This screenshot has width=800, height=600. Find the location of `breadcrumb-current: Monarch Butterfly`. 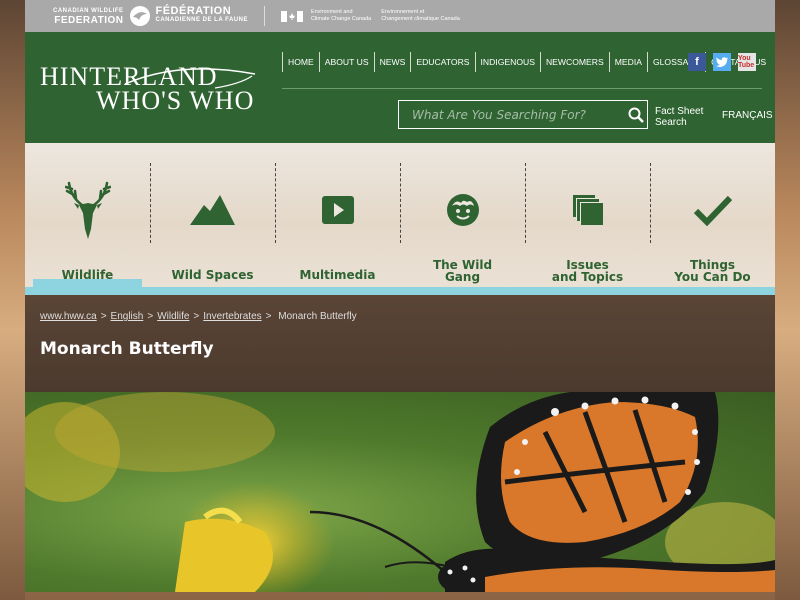

breadcrumb-current: Monarch Butterfly is located at coordinates (317, 316).